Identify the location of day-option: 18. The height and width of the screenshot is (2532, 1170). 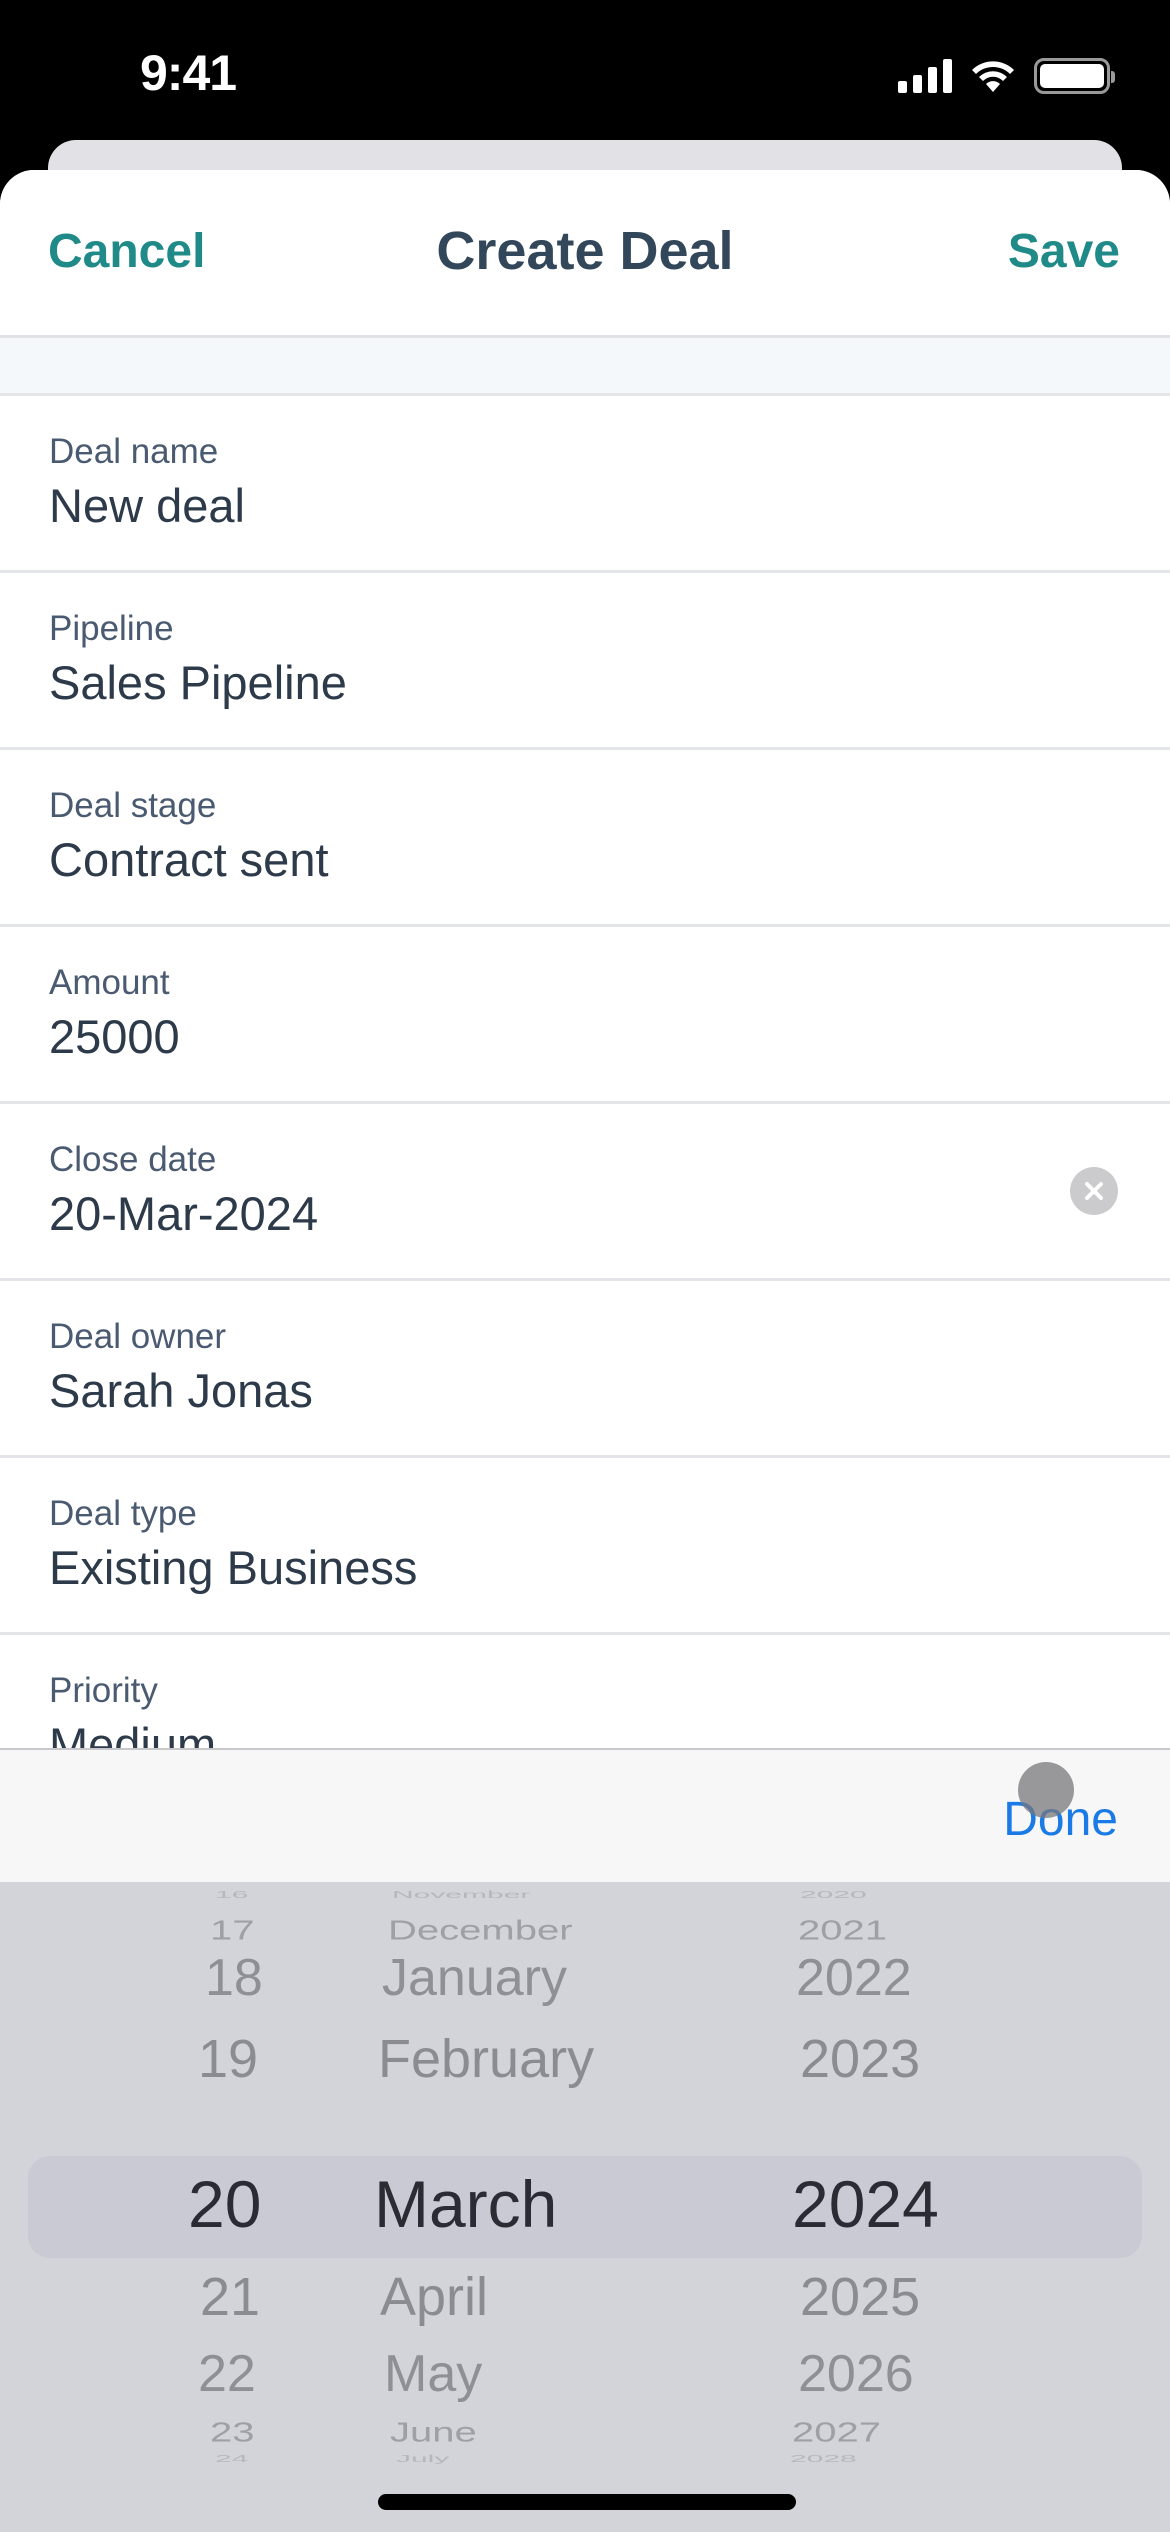
(234, 1978).